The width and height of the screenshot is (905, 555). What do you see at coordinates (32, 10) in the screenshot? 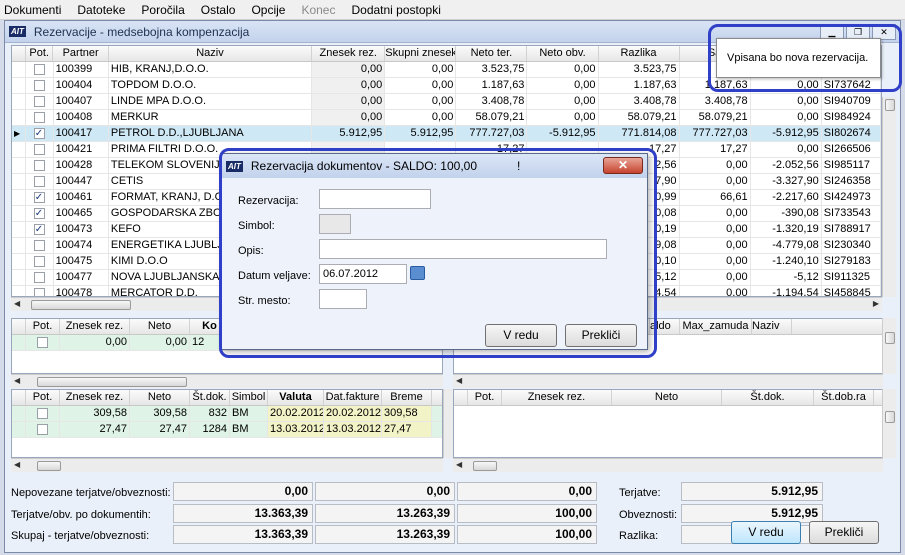
I see `menu-dokumenti: Dokumenti` at bounding box center [32, 10].